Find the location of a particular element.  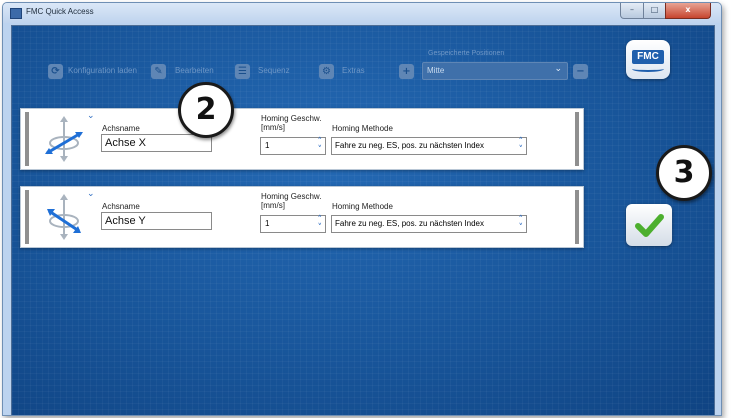

window-title: FMC Quick Access is located at coordinates (60, 11).